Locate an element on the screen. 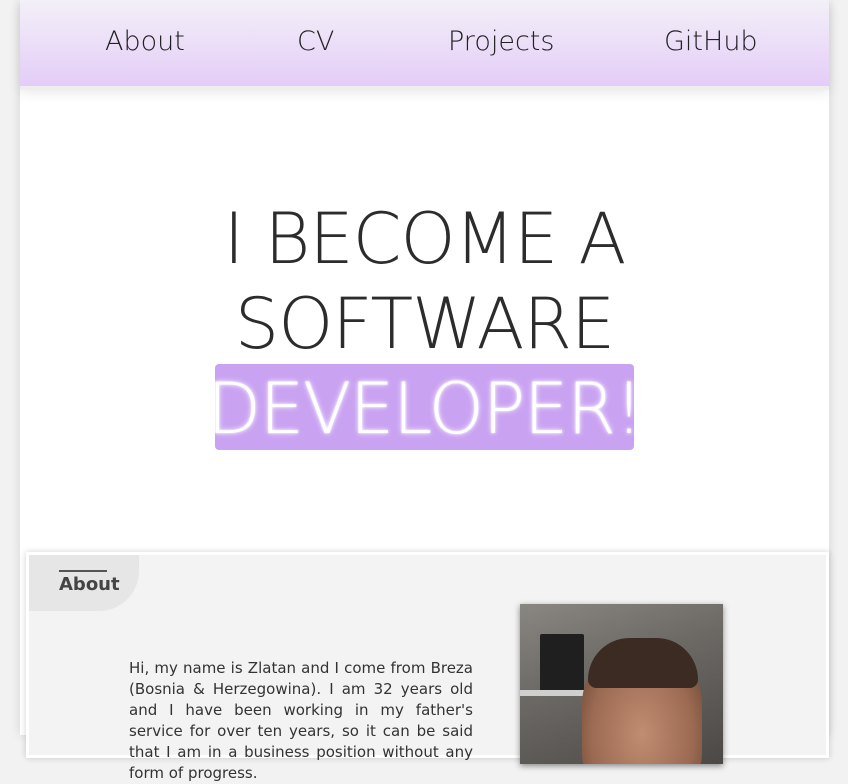  nav-link-projects: Projects is located at coordinates (501, 42).